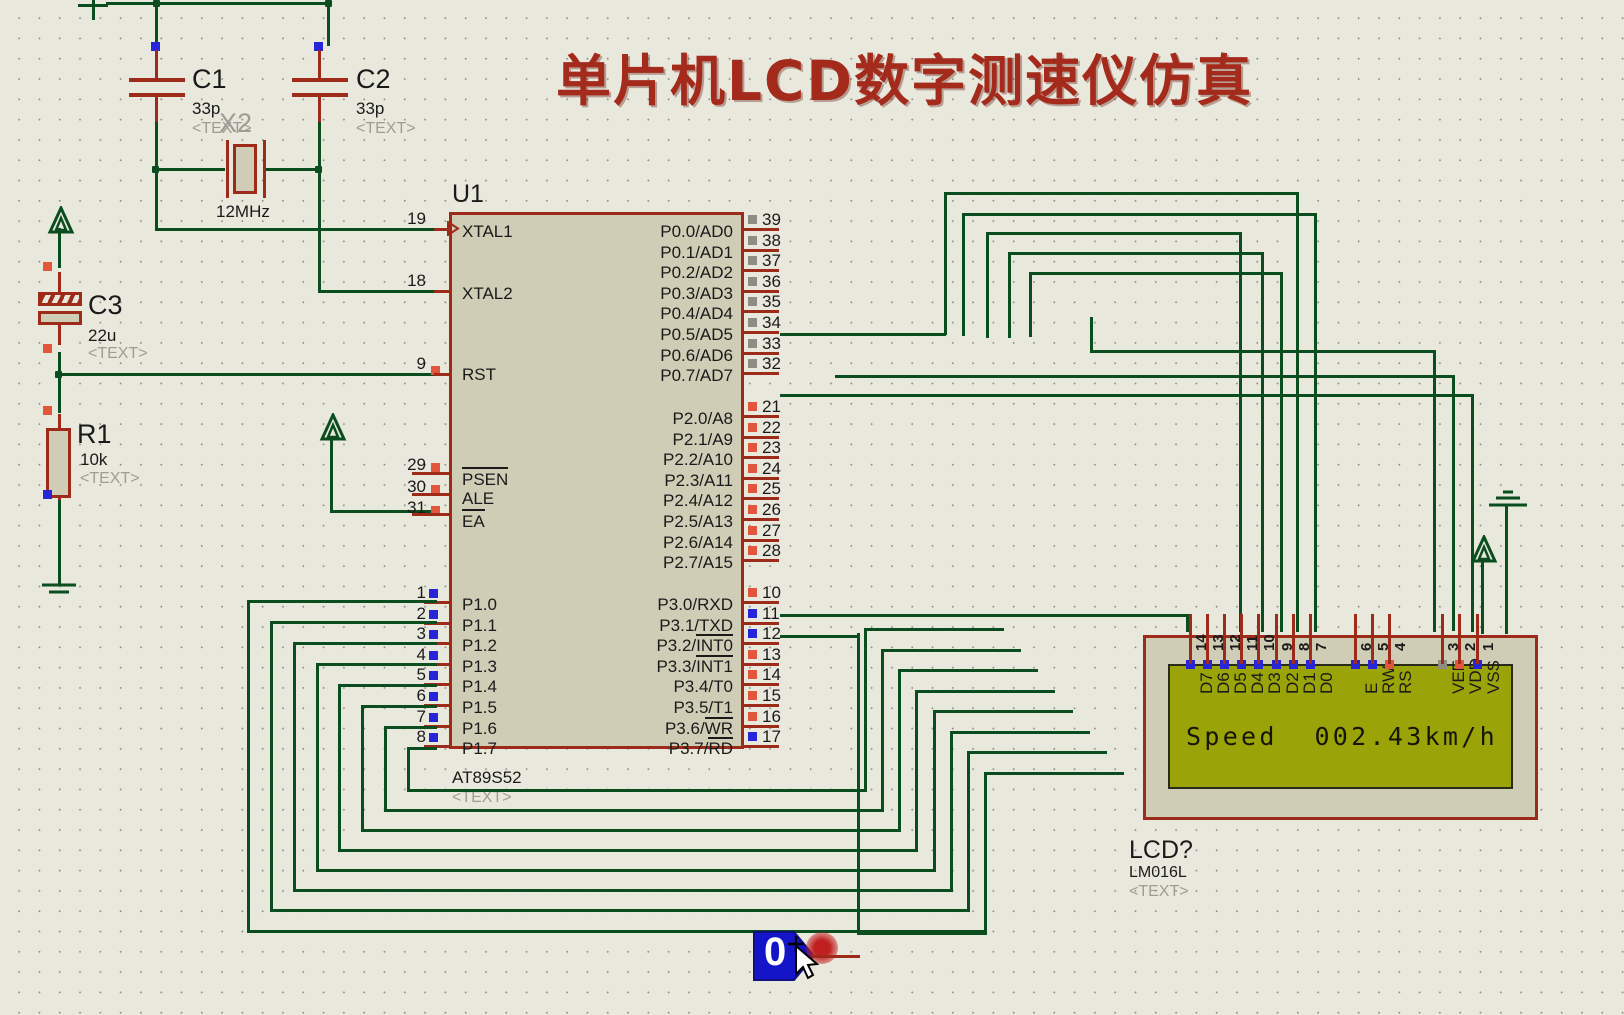 The width and height of the screenshot is (1624, 1015). Describe the element at coordinates (487, 293) in the screenshot. I see `pin-label-xtal2: XTAL2` at that location.